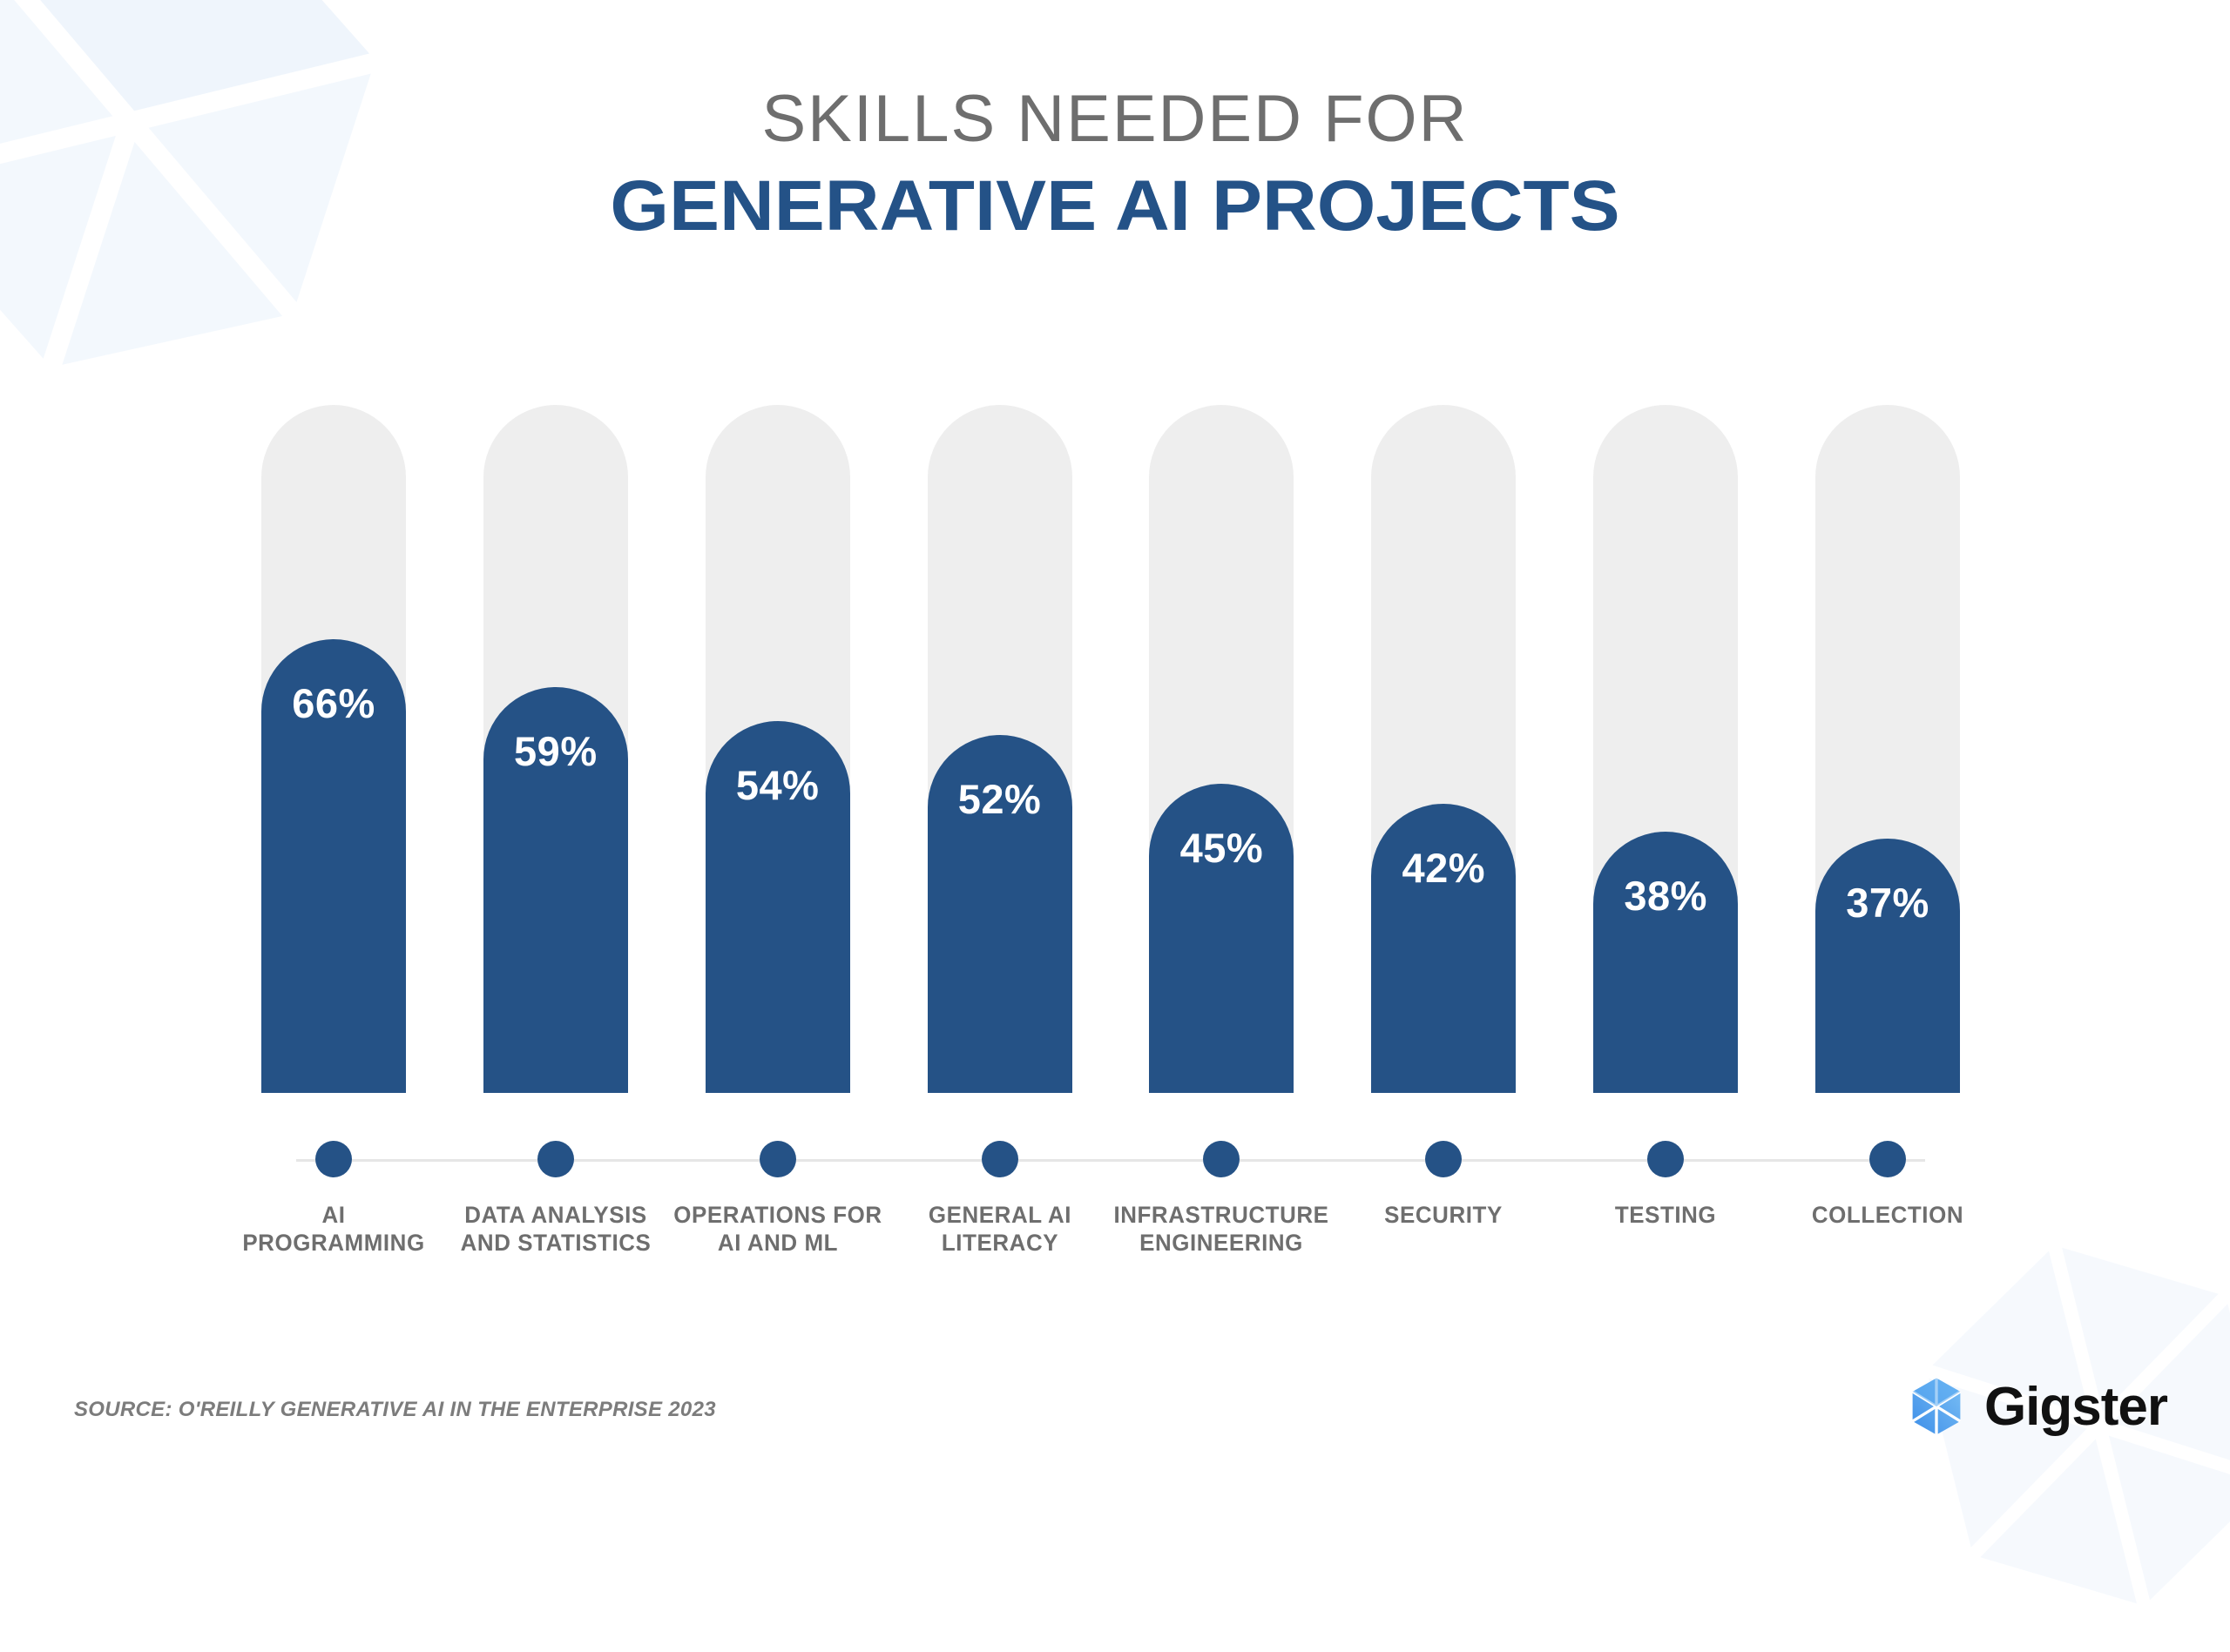 The height and width of the screenshot is (1652, 2230). Describe the element at coordinates (1887, 966) in the screenshot. I see `bar-fill: 37%` at that location.